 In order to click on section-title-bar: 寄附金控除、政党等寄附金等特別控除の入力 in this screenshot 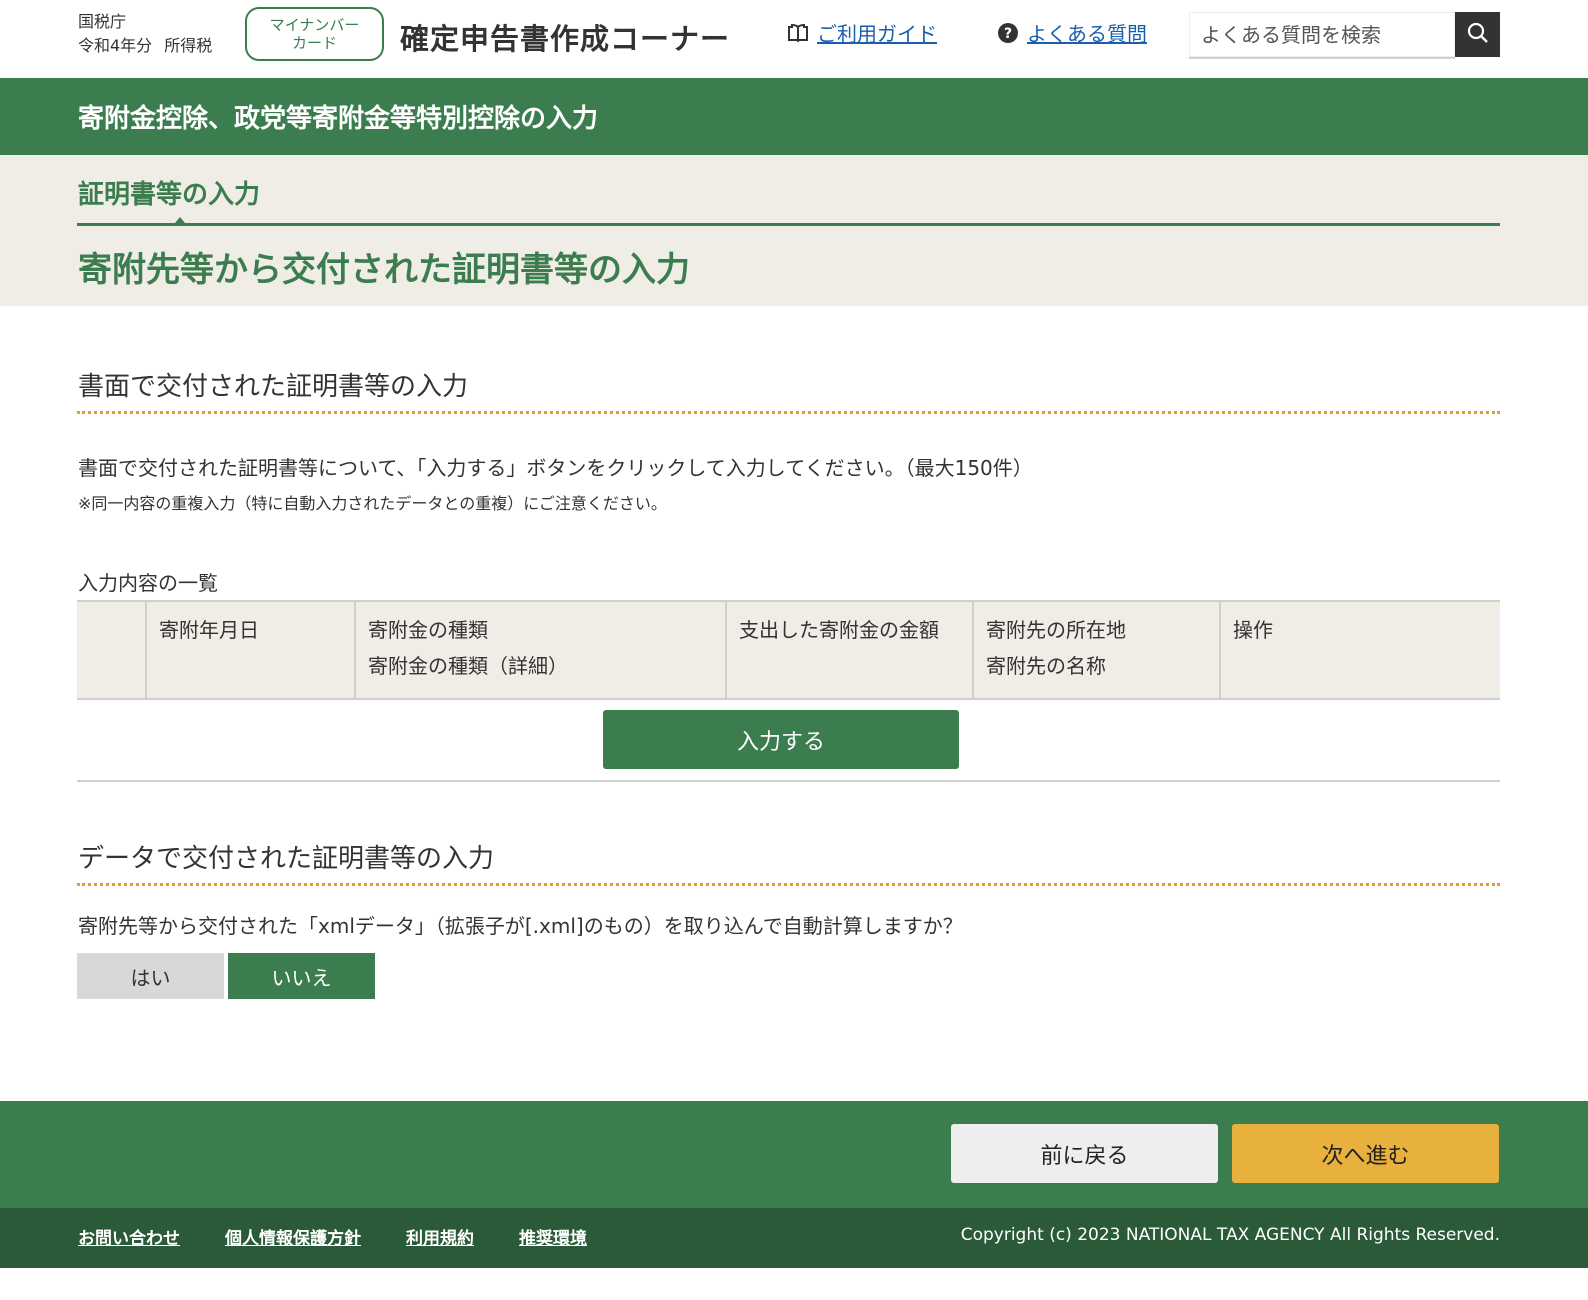, I will do `click(794, 116)`.